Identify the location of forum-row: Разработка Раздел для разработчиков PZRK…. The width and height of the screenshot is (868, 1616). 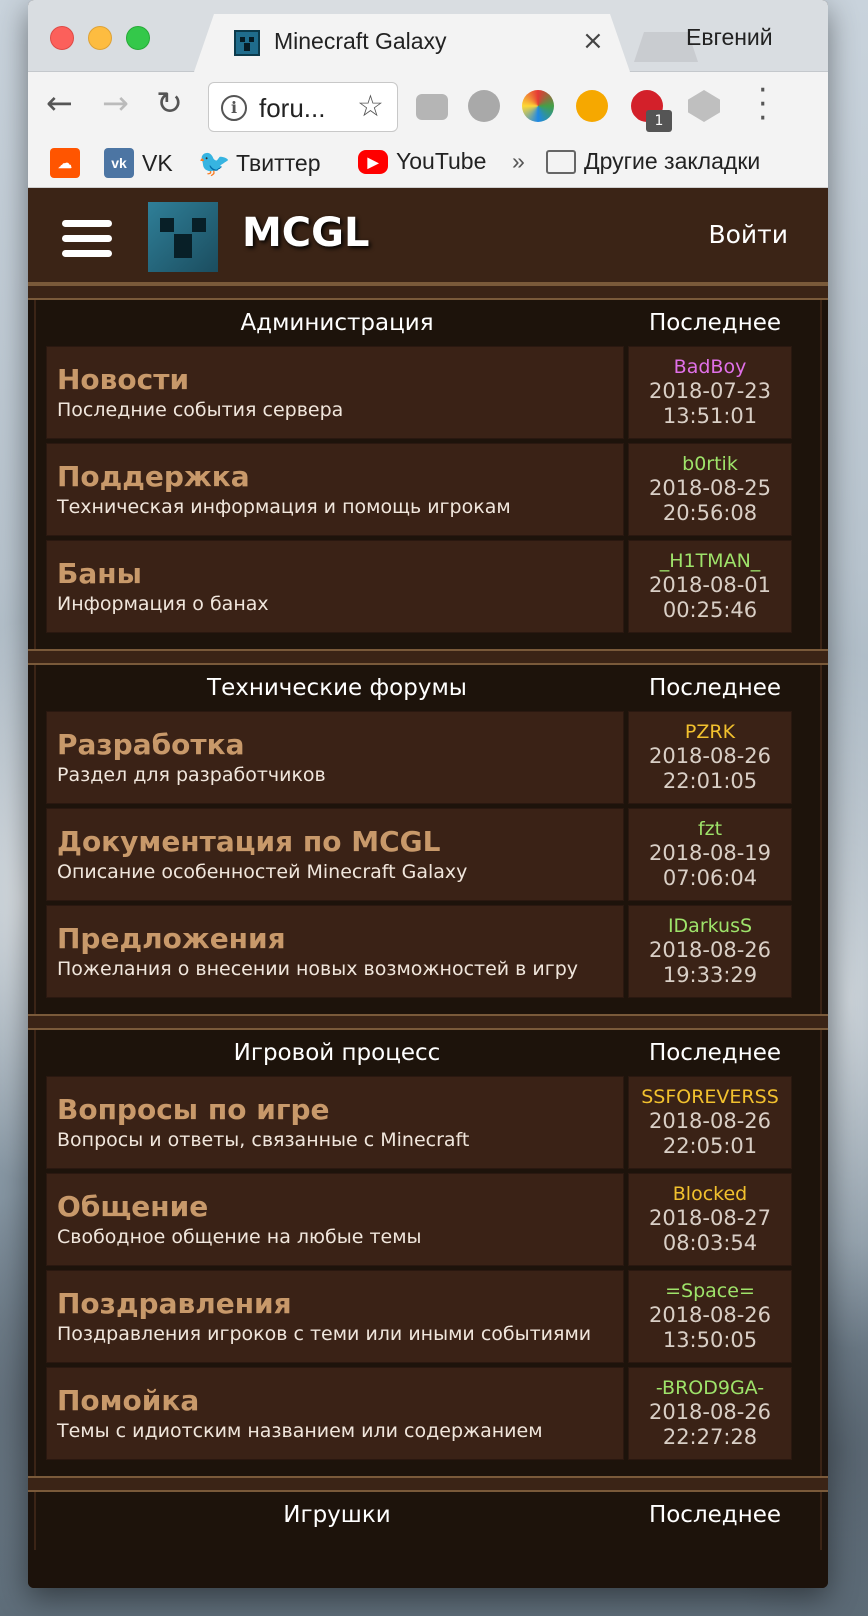
(428, 757).